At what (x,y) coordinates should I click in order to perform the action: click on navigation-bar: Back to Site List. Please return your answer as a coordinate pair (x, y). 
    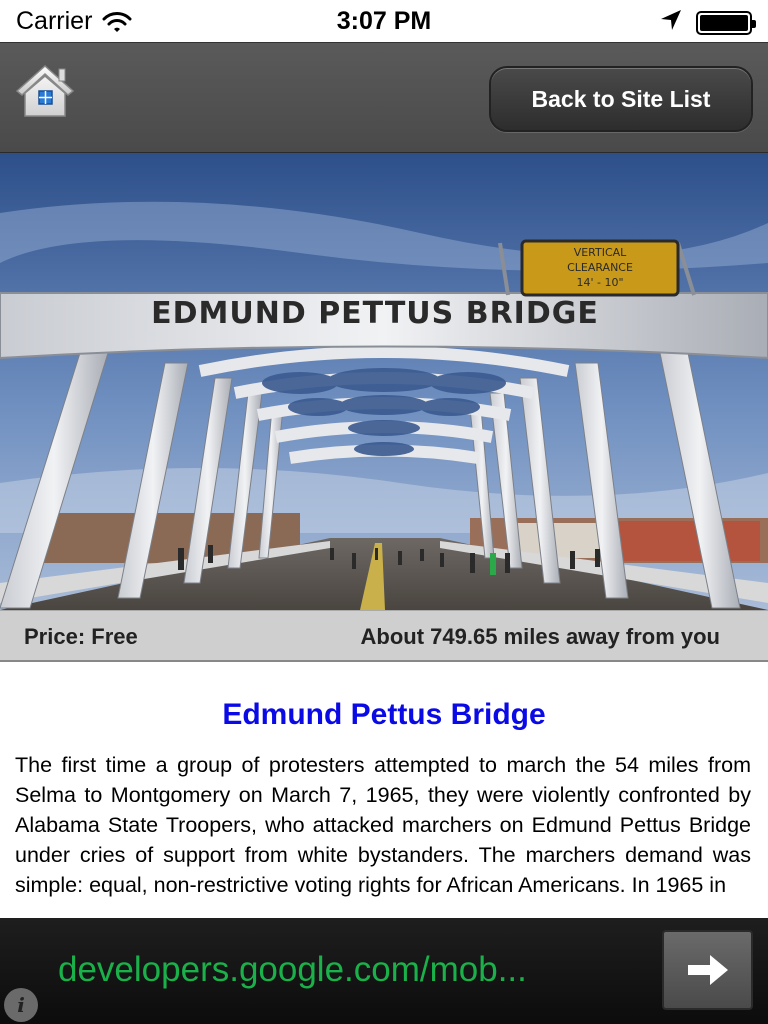
    Looking at the image, I should click on (384, 97).